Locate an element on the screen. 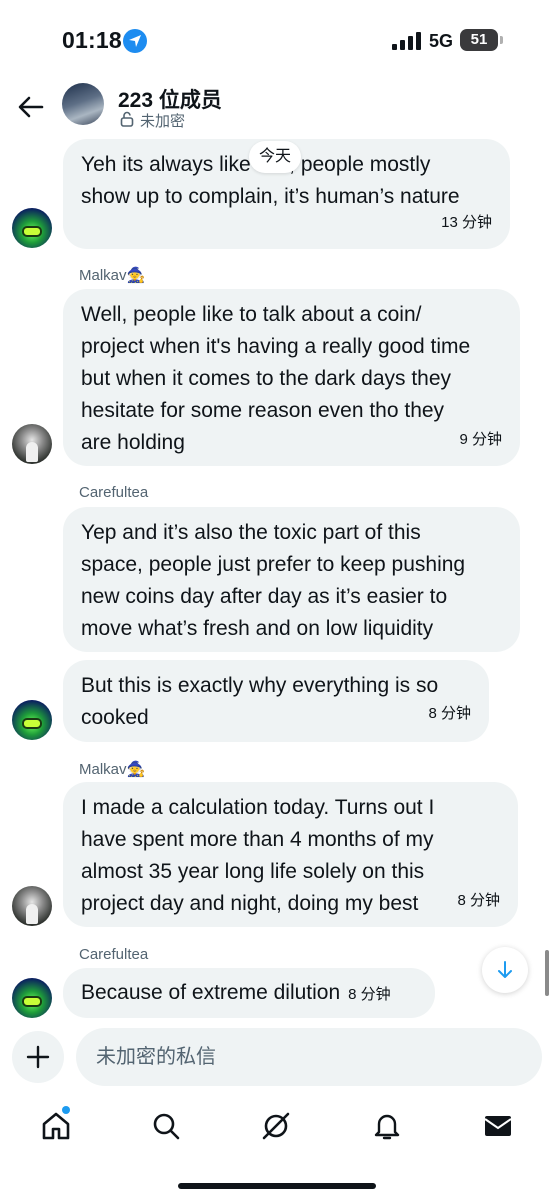 This screenshot has width=553, height=1200. home-indicator is located at coordinates (277, 1186).